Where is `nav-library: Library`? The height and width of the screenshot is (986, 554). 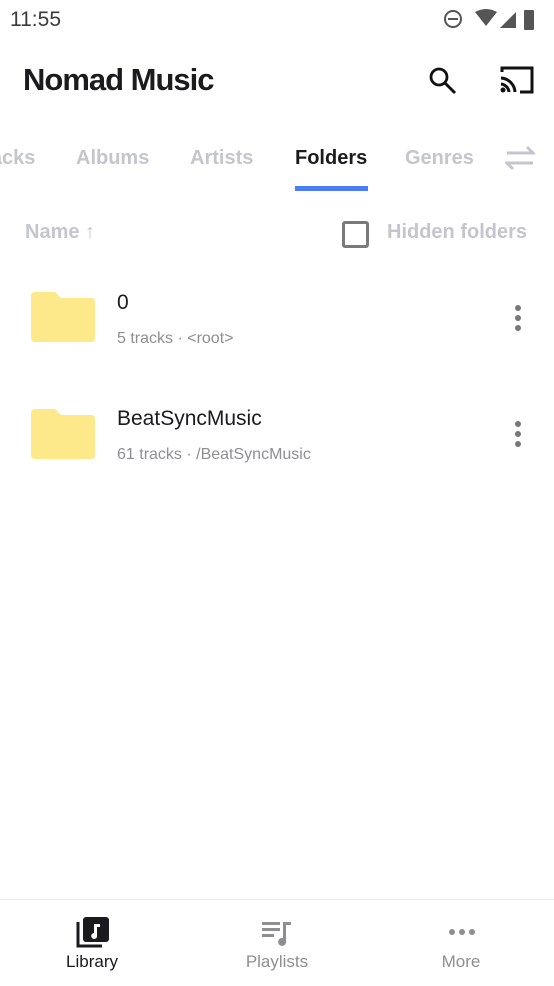 nav-library: Library is located at coordinates (92, 943).